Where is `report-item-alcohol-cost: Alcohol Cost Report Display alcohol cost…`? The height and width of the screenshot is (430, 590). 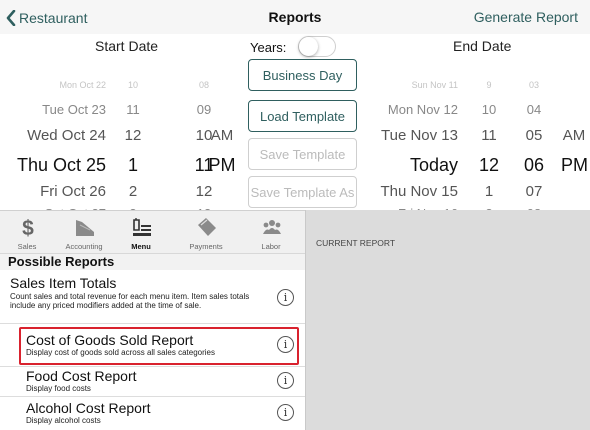
report-item-alcohol-cost: Alcohol Cost Report Display alcohol cost… is located at coordinates (153, 413).